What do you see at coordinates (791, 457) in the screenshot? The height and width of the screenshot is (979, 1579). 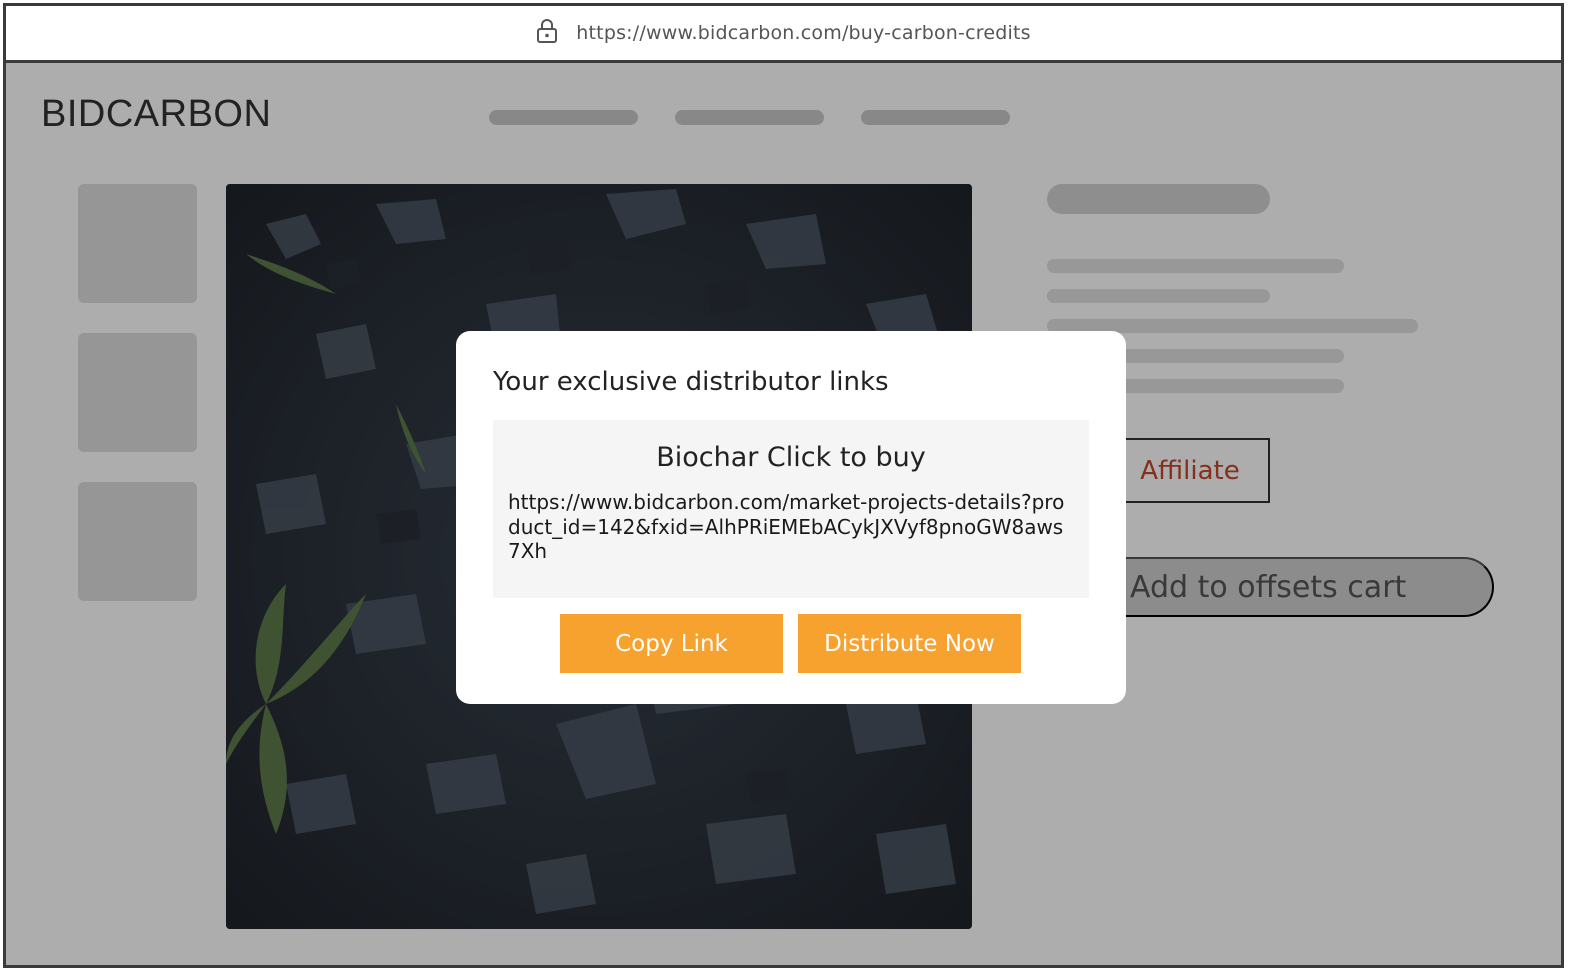 I see `link-heading: Biochar Click to buy` at bounding box center [791, 457].